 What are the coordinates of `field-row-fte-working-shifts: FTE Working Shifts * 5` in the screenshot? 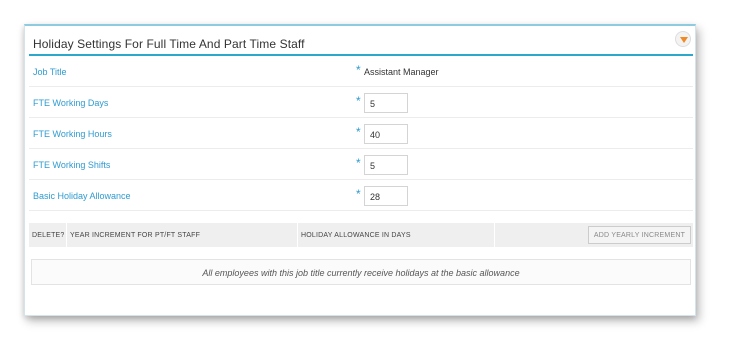 It's located at (361, 164).